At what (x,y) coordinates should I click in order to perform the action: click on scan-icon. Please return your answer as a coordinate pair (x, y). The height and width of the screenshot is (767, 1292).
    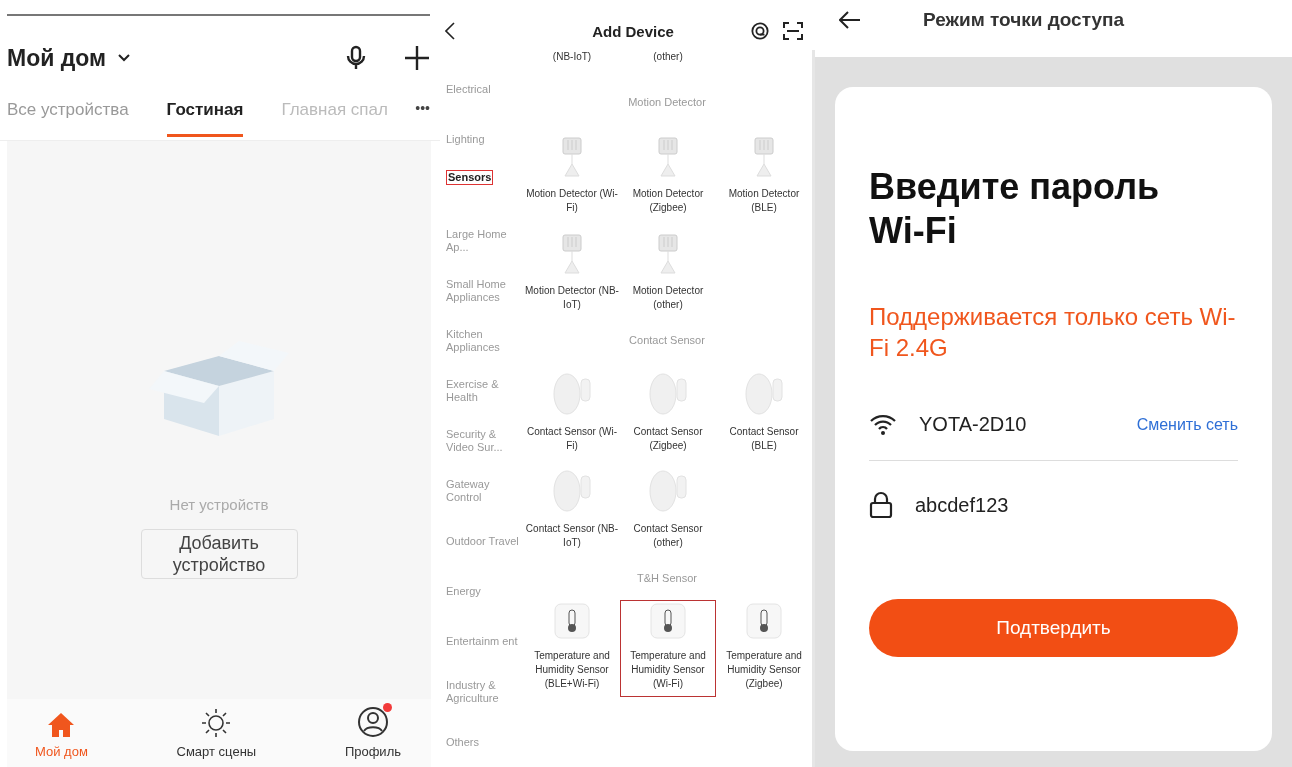
    Looking at the image, I should click on (793, 31).